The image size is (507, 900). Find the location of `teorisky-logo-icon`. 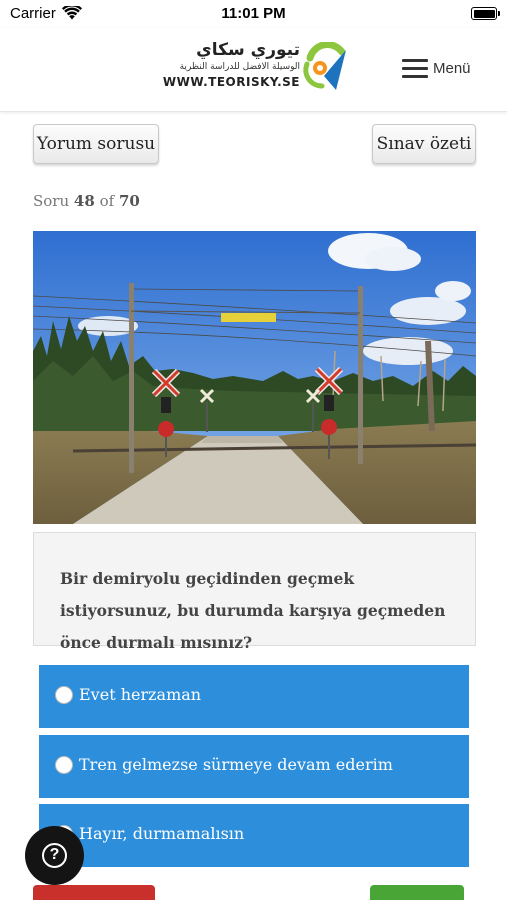

teorisky-logo-icon is located at coordinates (326, 68).